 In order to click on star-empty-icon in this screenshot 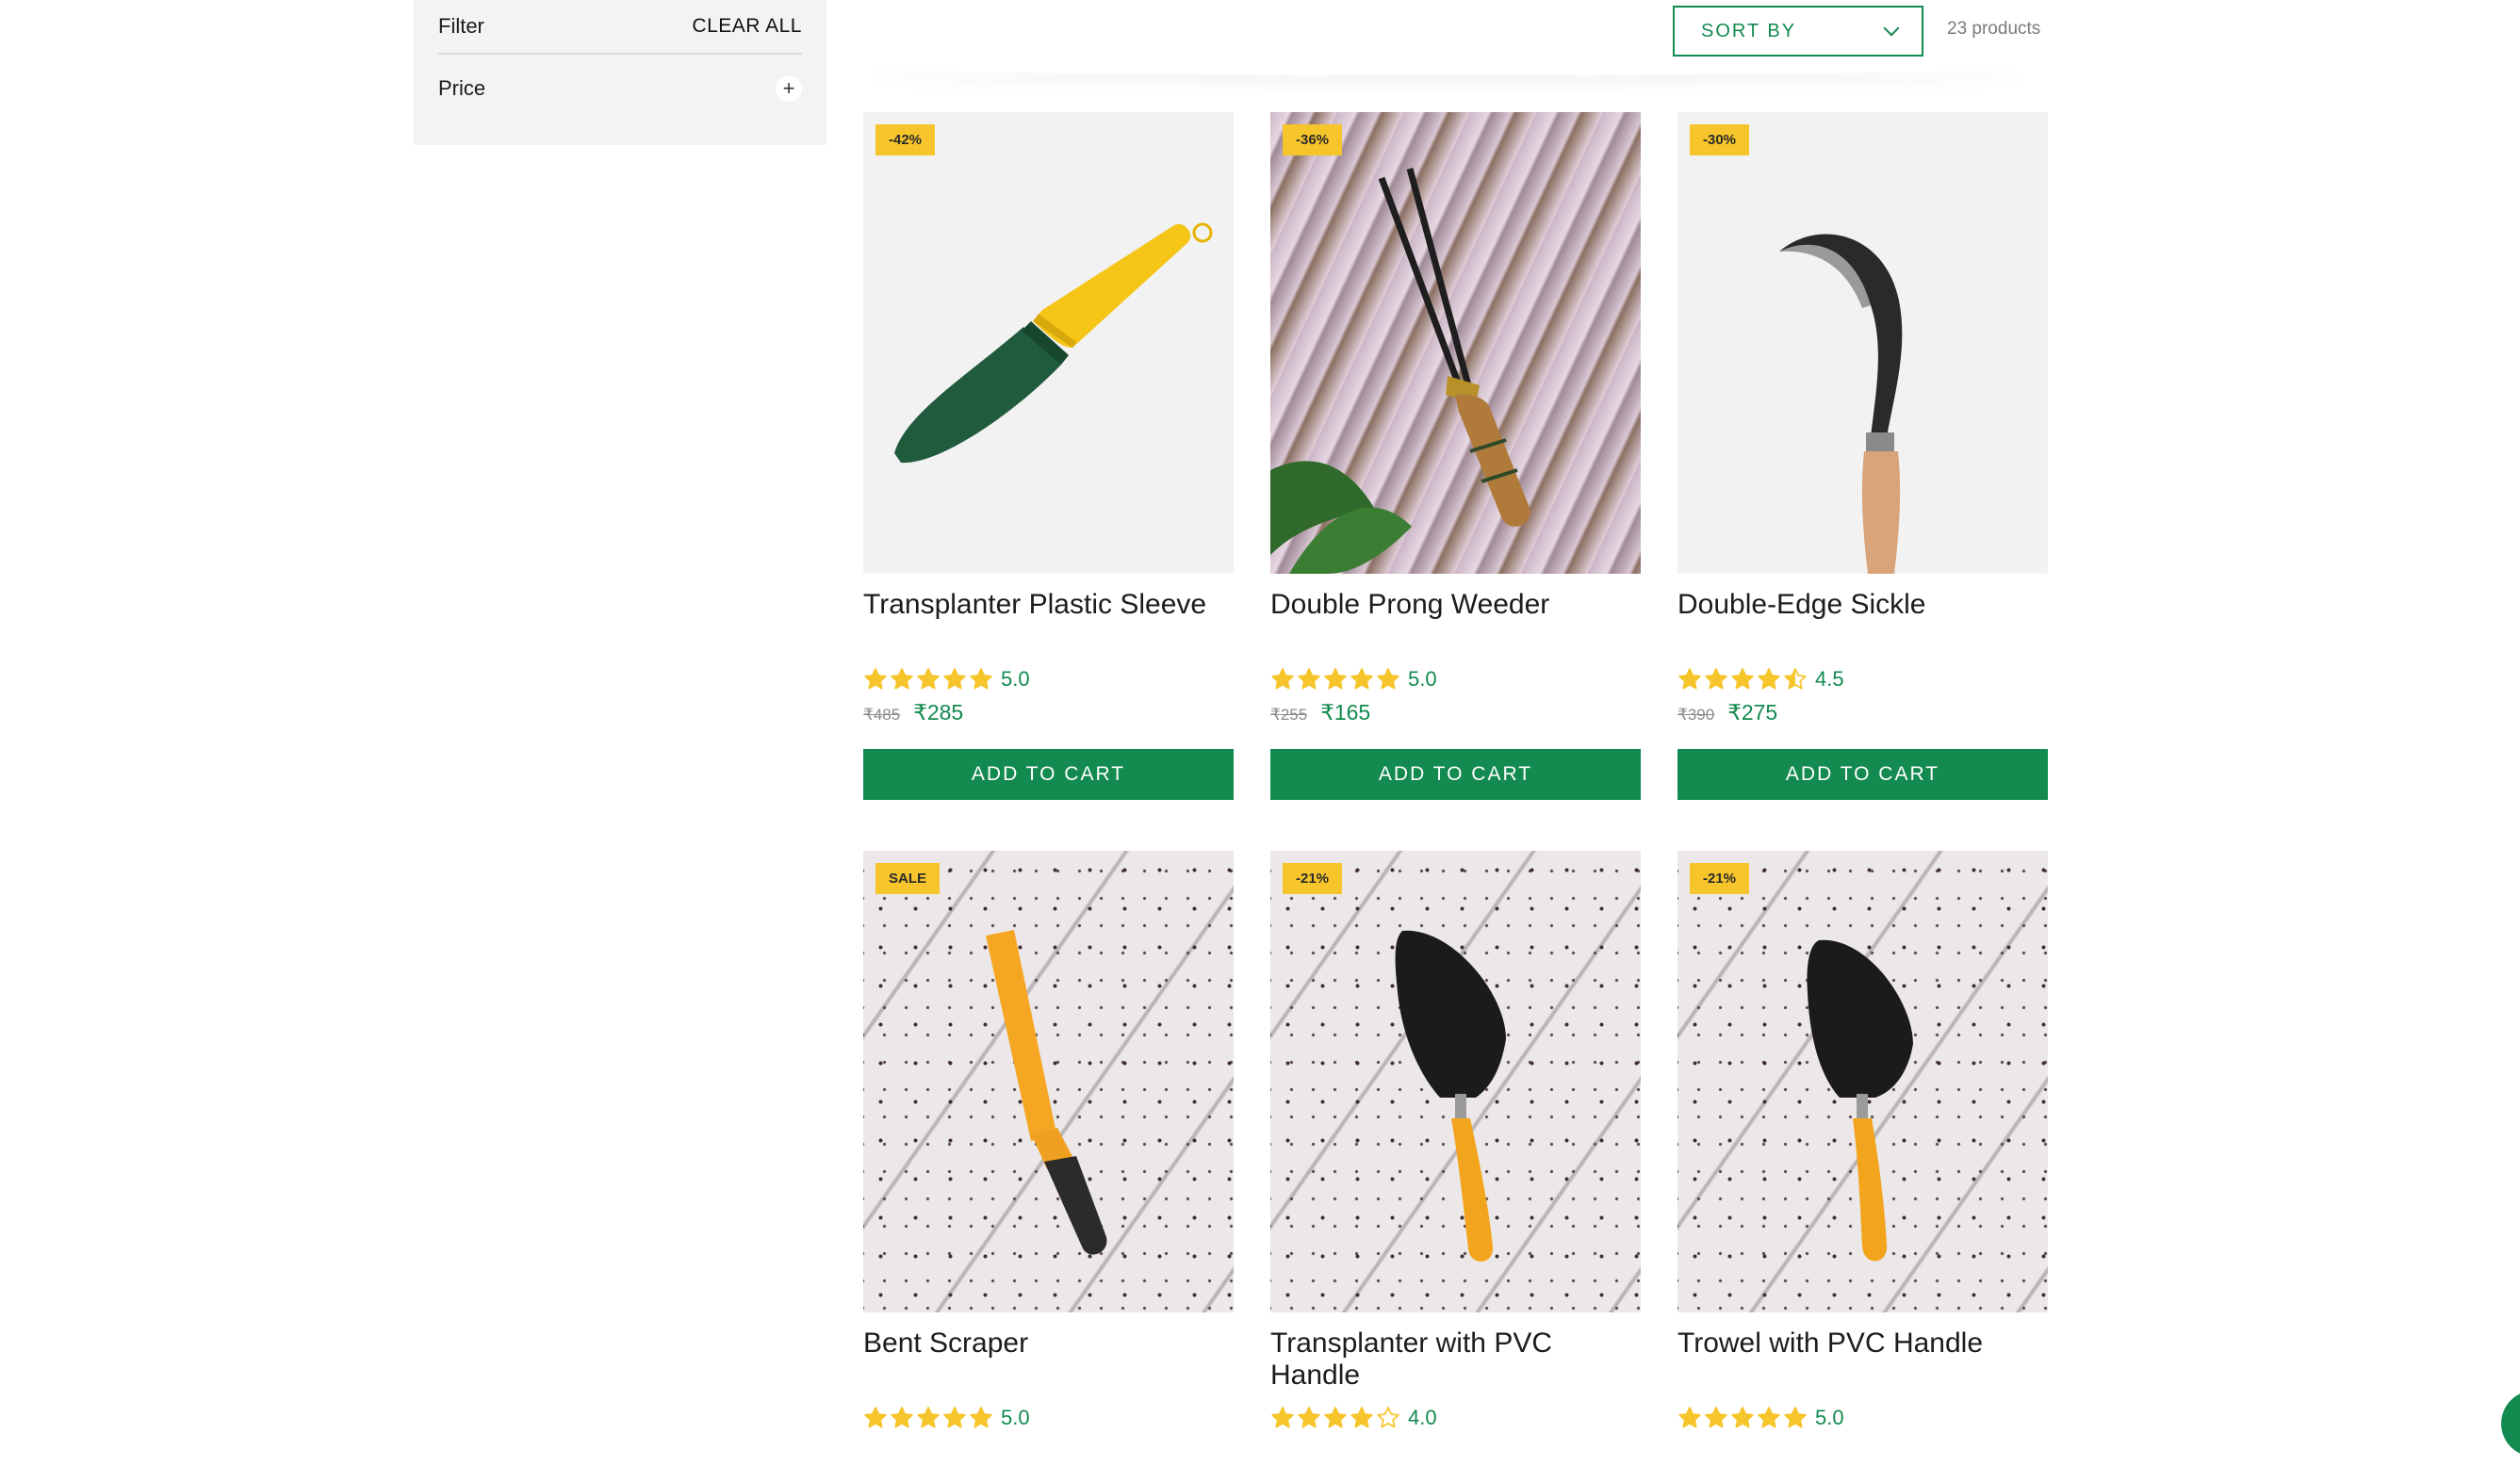, I will do `click(1388, 1418)`.